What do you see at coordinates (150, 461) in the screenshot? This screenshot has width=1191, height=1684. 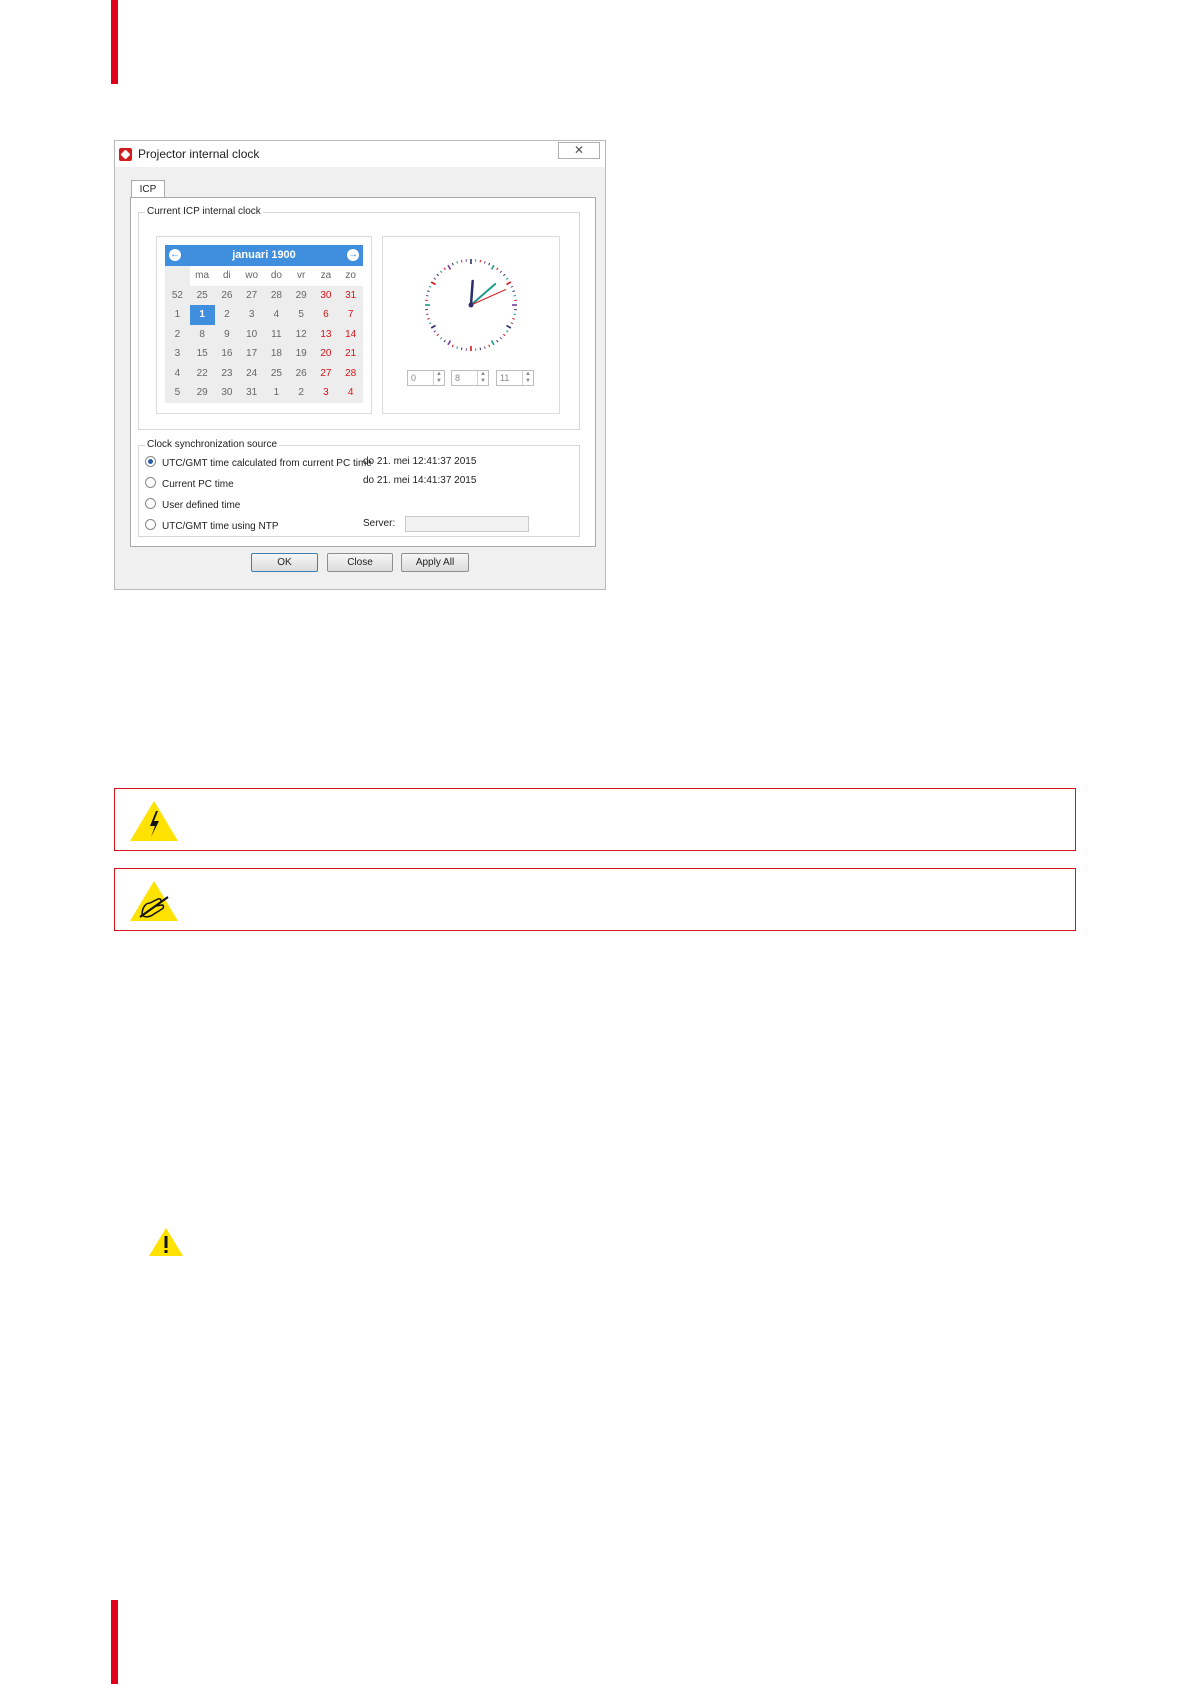 I see `radio-button-selected` at bounding box center [150, 461].